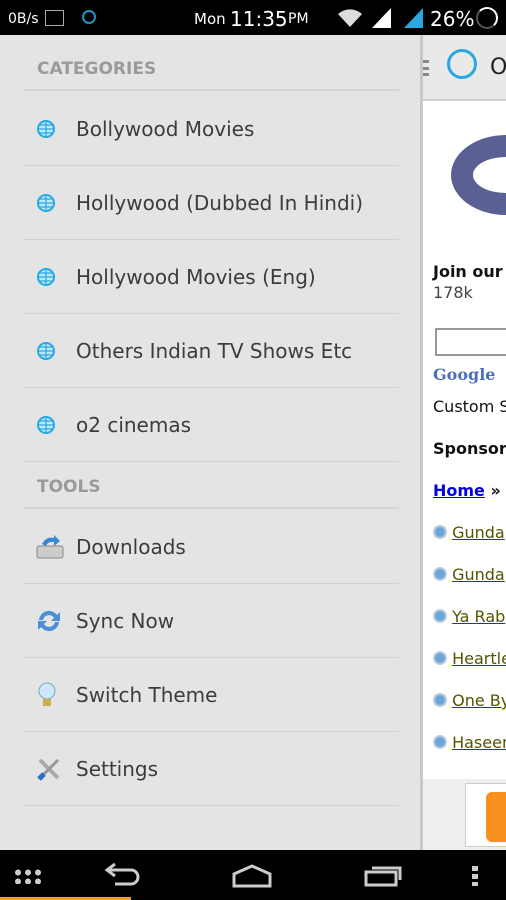  I want to click on back-button, so click(122, 874).